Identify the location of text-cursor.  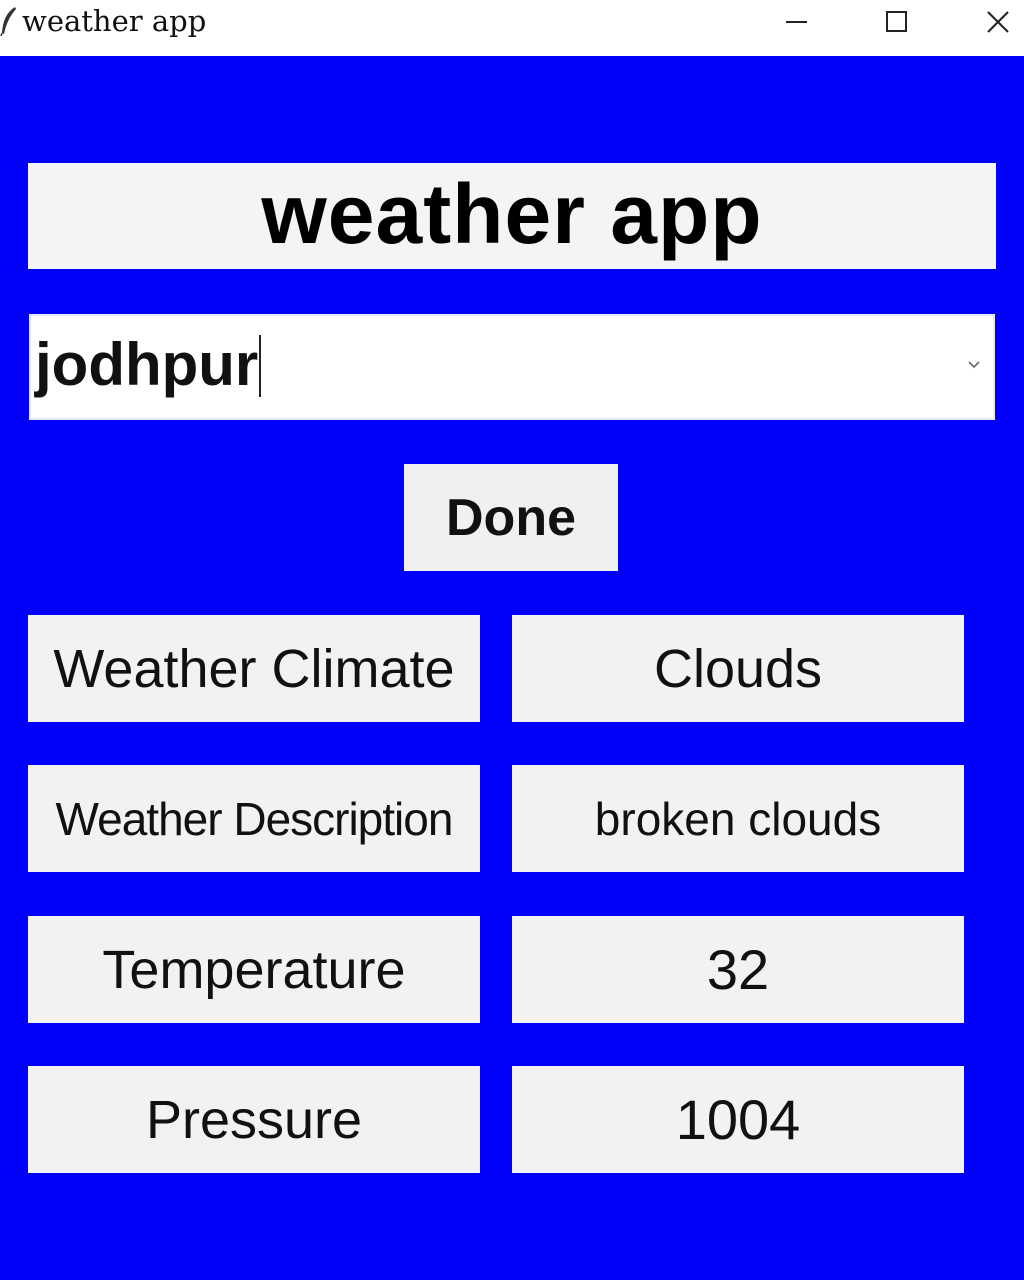
(260, 366).